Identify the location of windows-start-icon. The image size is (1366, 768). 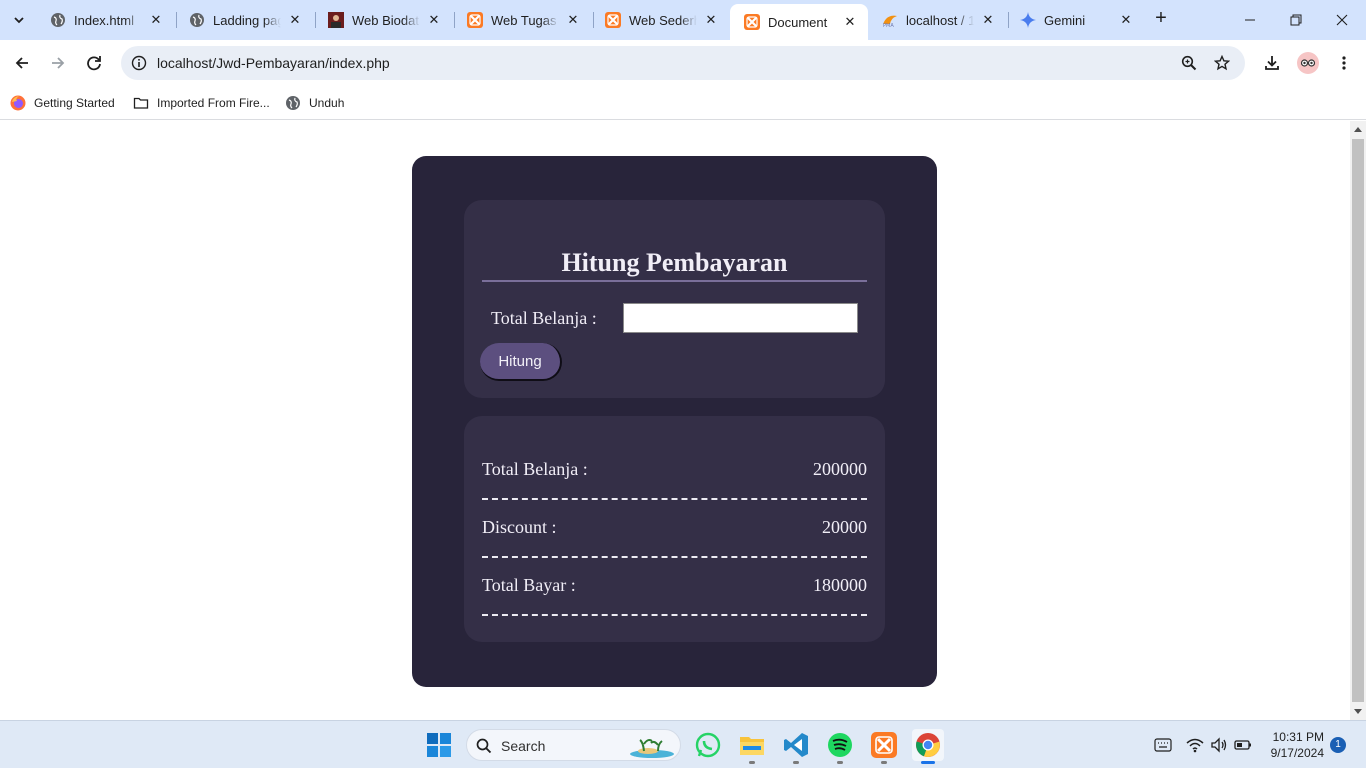
(439, 745).